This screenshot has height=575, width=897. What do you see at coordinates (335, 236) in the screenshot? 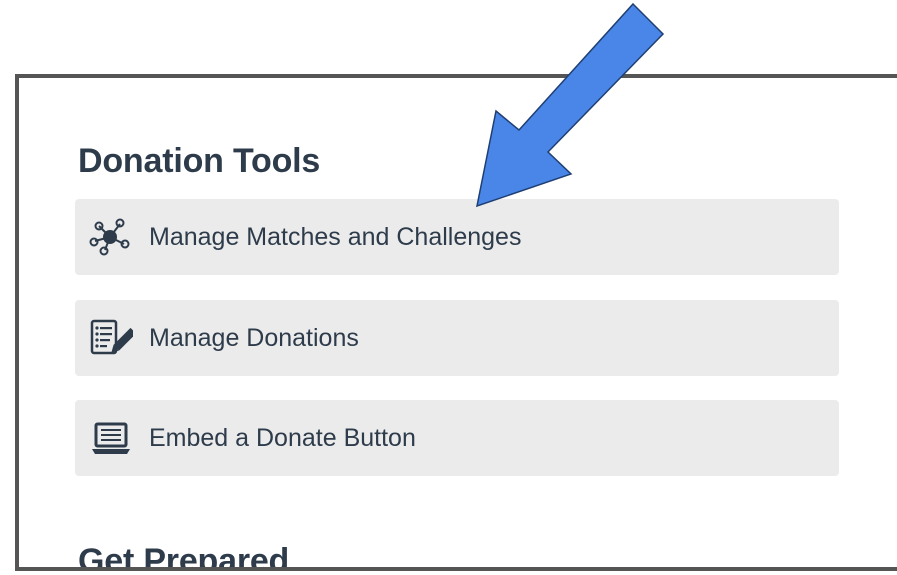
I see `manage-matches-label: Manage Matches and Challenges` at bounding box center [335, 236].